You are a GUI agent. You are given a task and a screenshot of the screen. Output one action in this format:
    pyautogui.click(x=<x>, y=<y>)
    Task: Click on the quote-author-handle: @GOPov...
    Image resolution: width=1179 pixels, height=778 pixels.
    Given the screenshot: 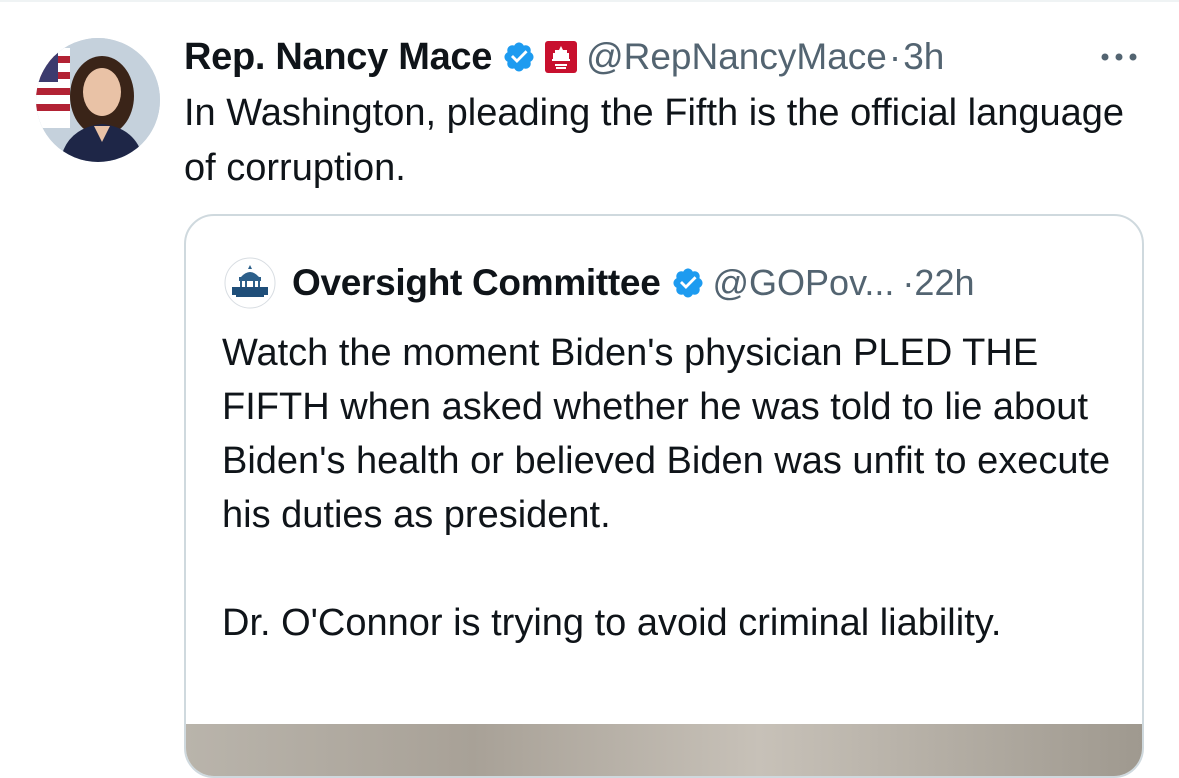 What is the action you would take?
    pyautogui.click(x=804, y=283)
    